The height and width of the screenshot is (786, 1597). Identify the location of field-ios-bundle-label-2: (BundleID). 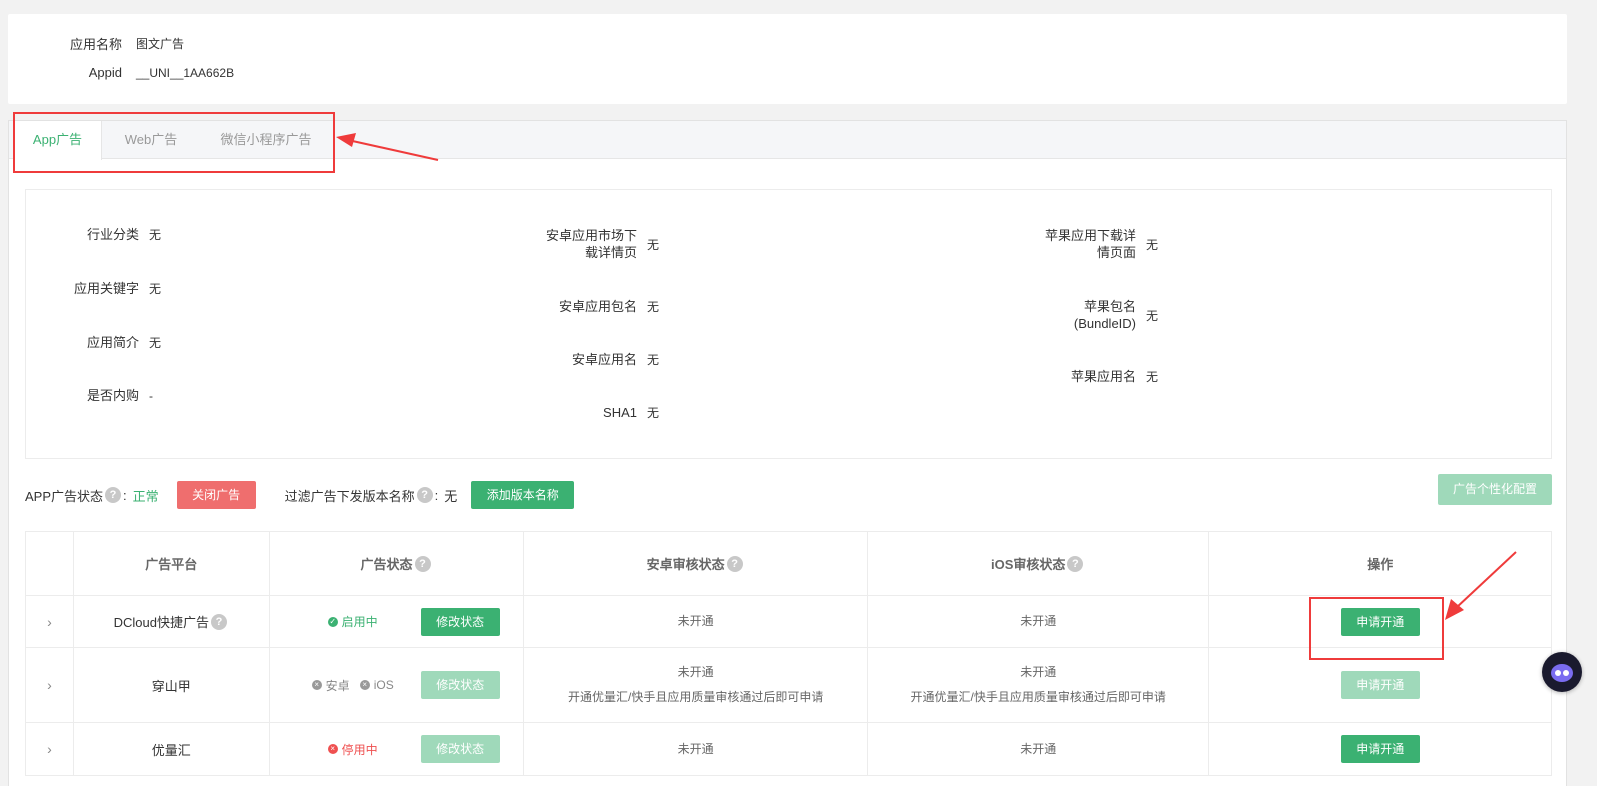
(1104, 323).